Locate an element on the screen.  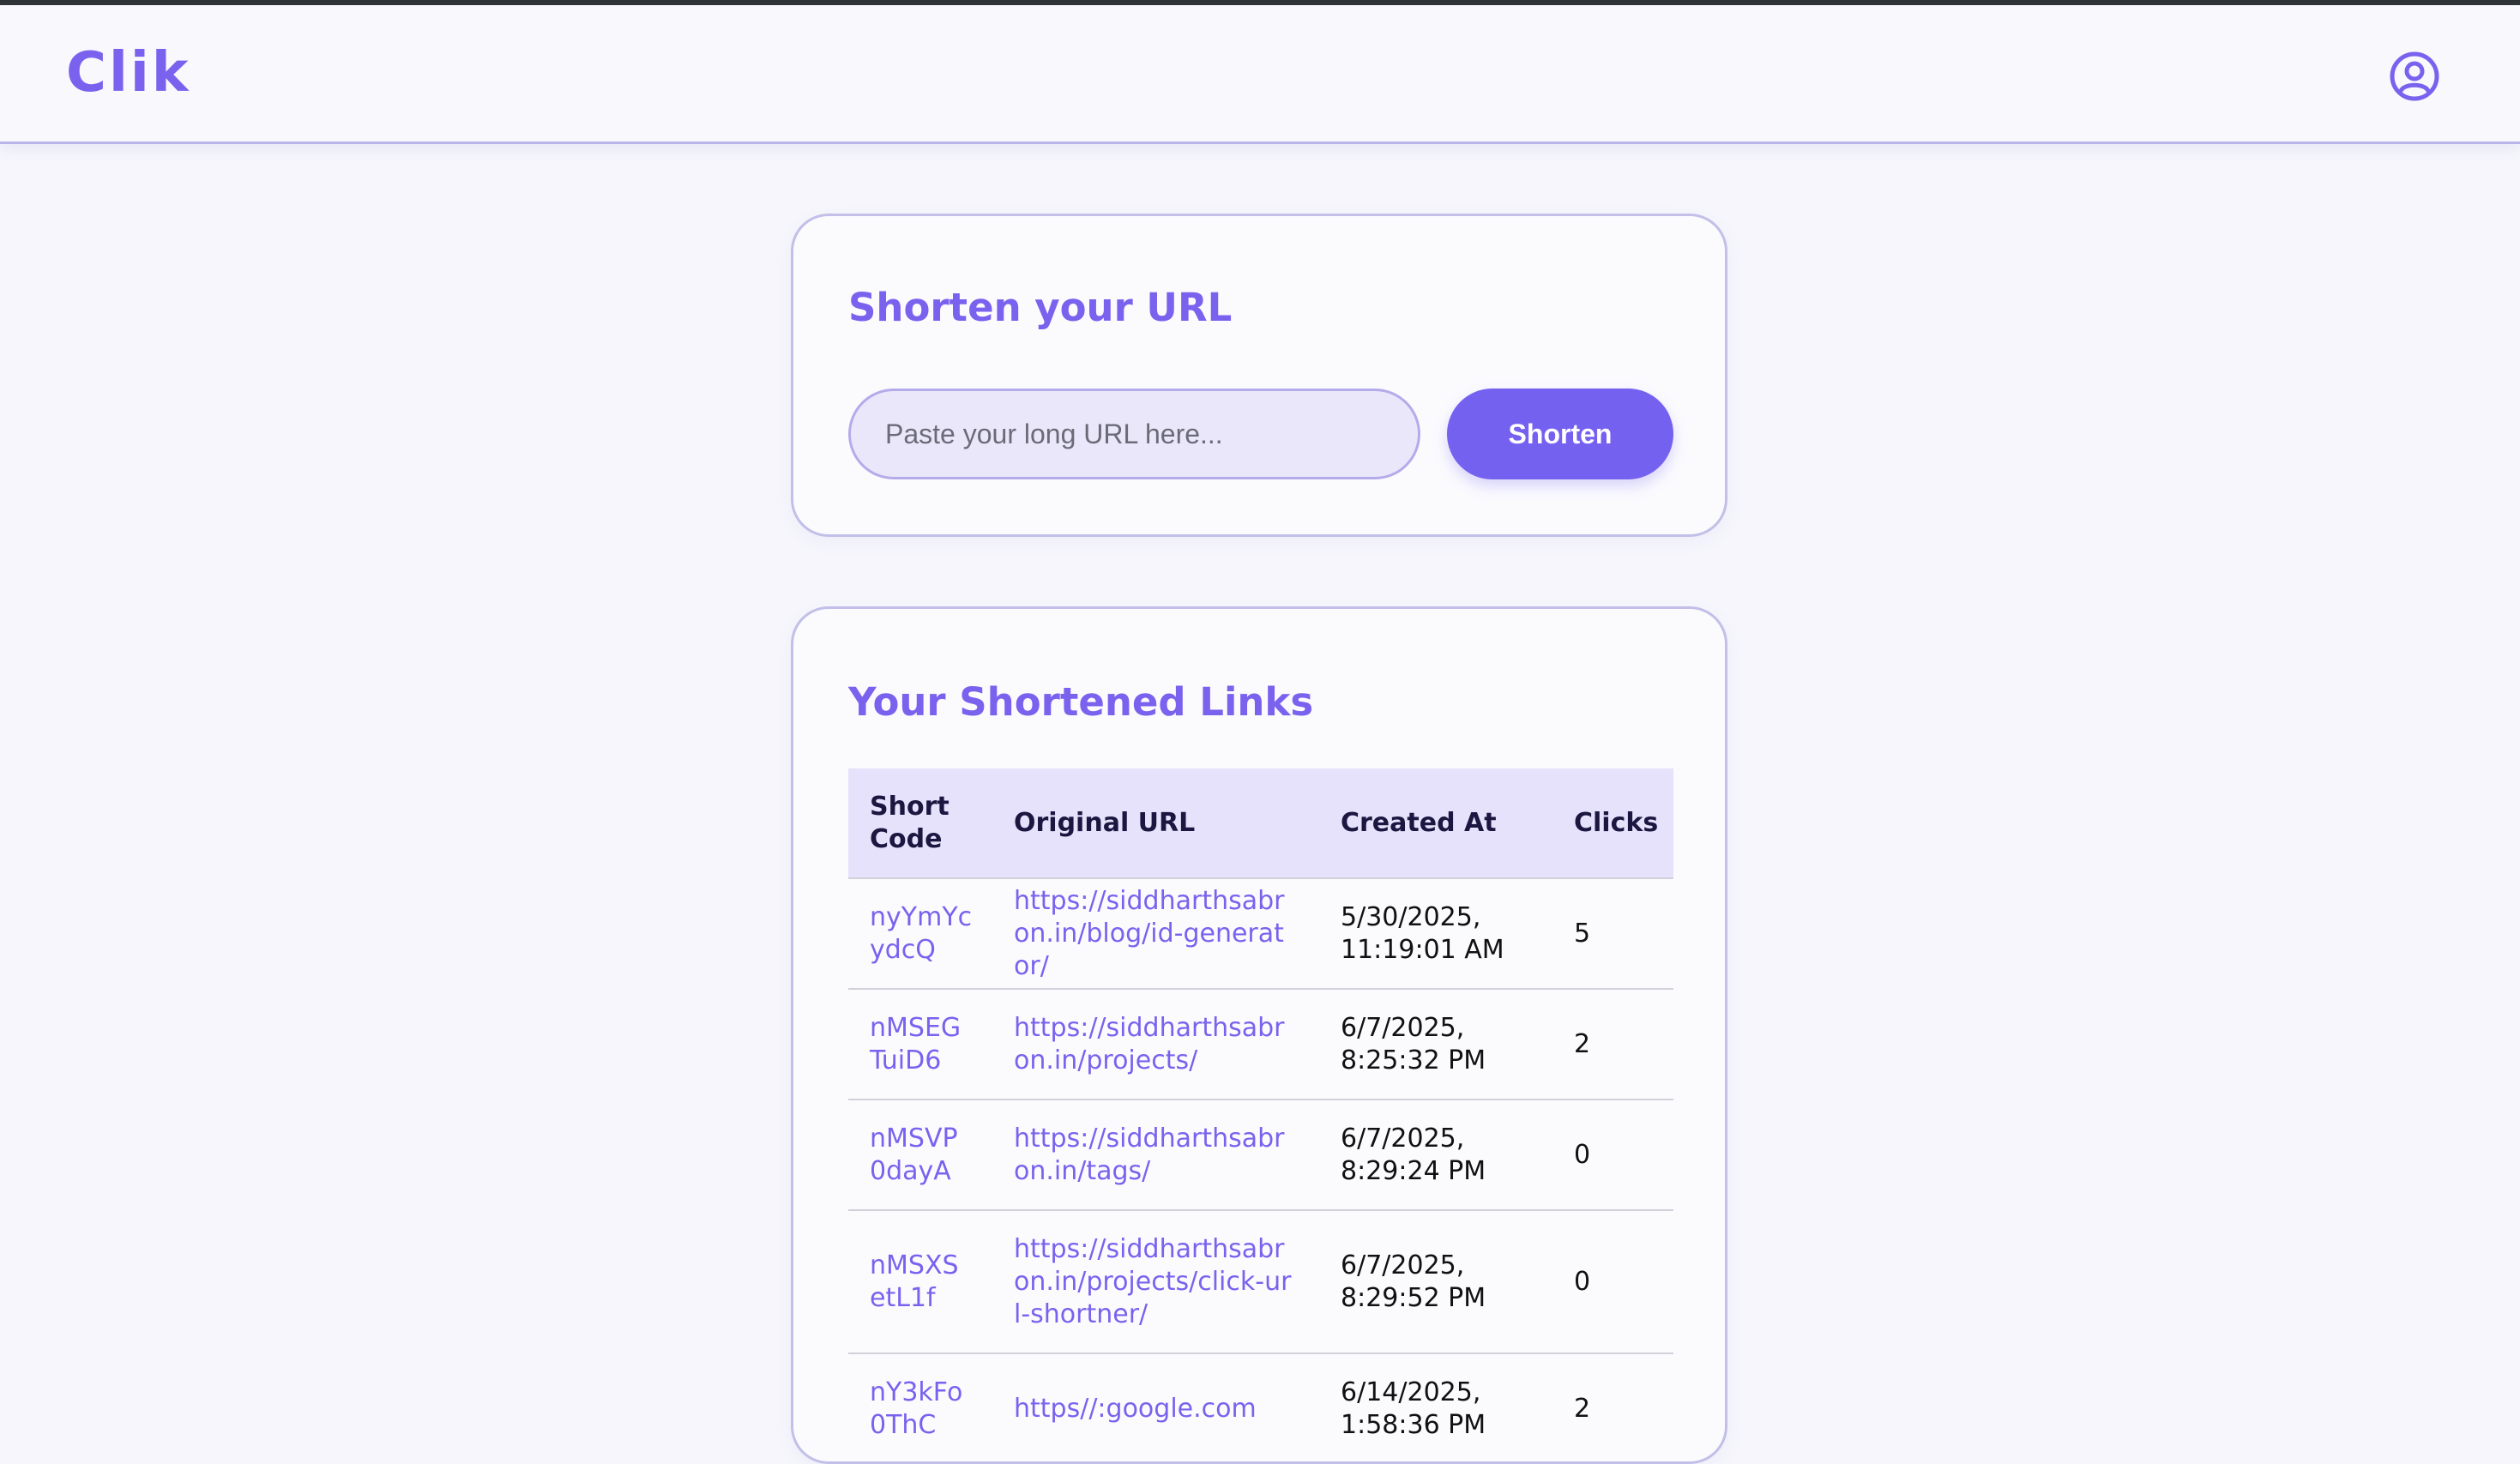
created-at-text: 6/14/2025, 1:58:36 PM is located at coordinates (1413, 1408).